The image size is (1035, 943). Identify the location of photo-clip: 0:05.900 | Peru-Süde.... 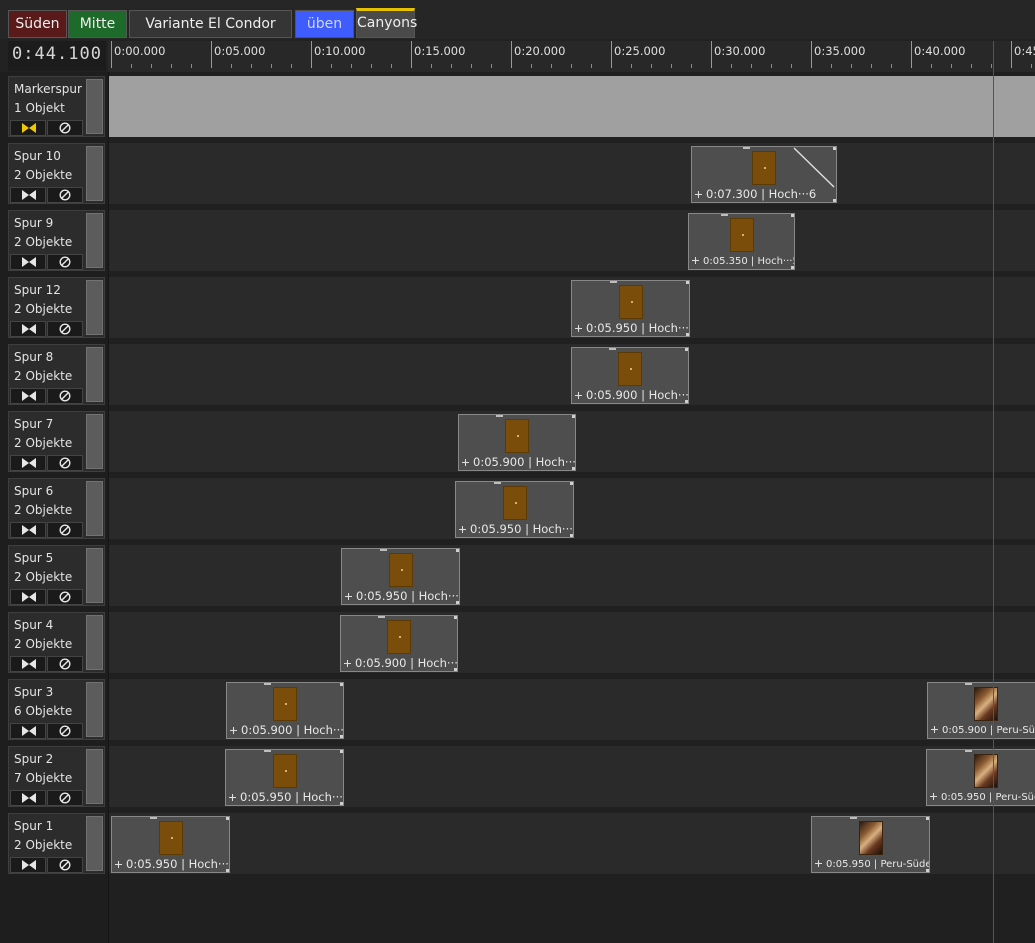
(981, 710).